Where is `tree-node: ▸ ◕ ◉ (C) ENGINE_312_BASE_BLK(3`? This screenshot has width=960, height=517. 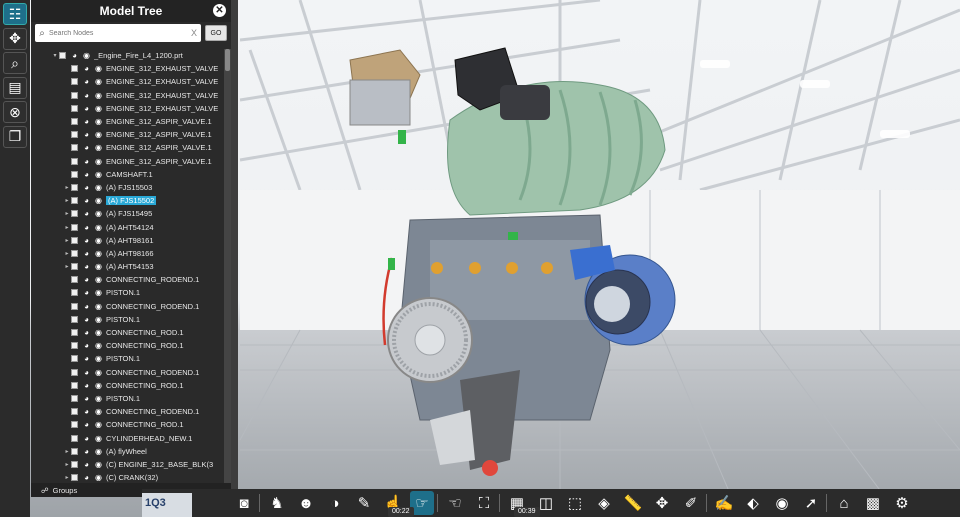 tree-node: ▸ ◕ ◉ (C) ENGINE_312_BASE_BLK(3 is located at coordinates (127, 464).